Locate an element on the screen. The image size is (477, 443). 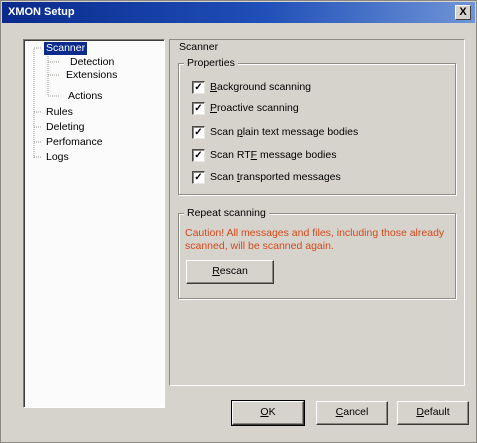
mnemonic: O is located at coordinates (264, 412).